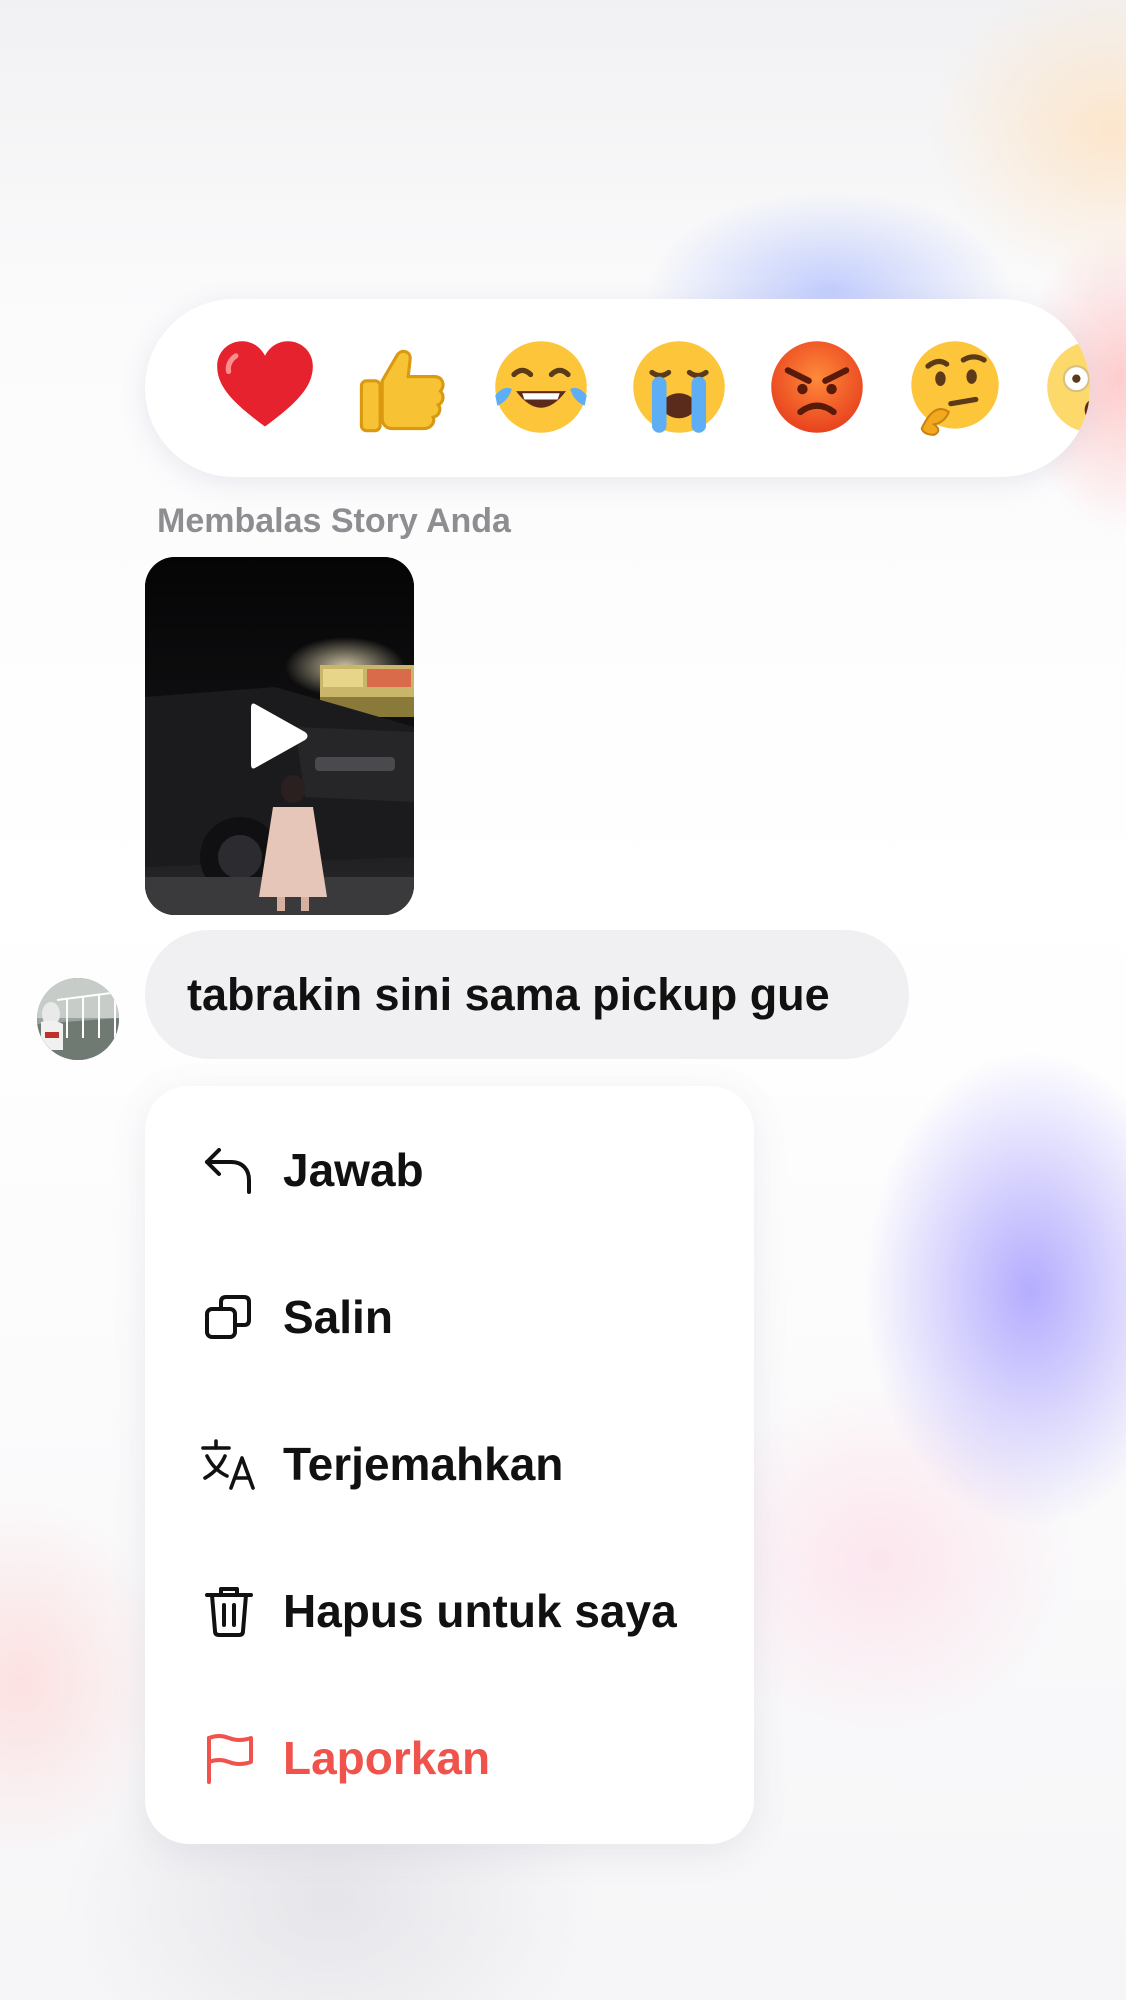  Describe the element at coordinates (423, 1464) in the screenshot. I see `menu-item-label: Terjemahkan` at that location.